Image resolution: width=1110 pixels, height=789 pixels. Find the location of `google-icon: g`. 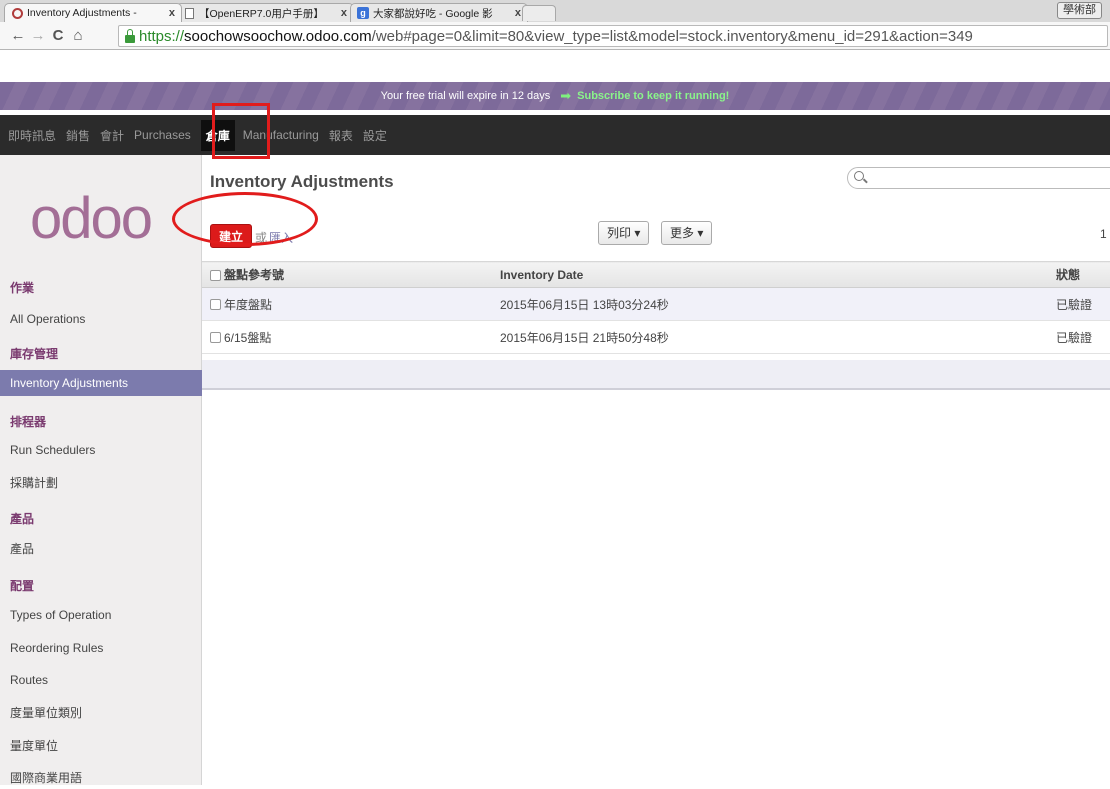

google-icon: g is located at coordinates (363, 13).